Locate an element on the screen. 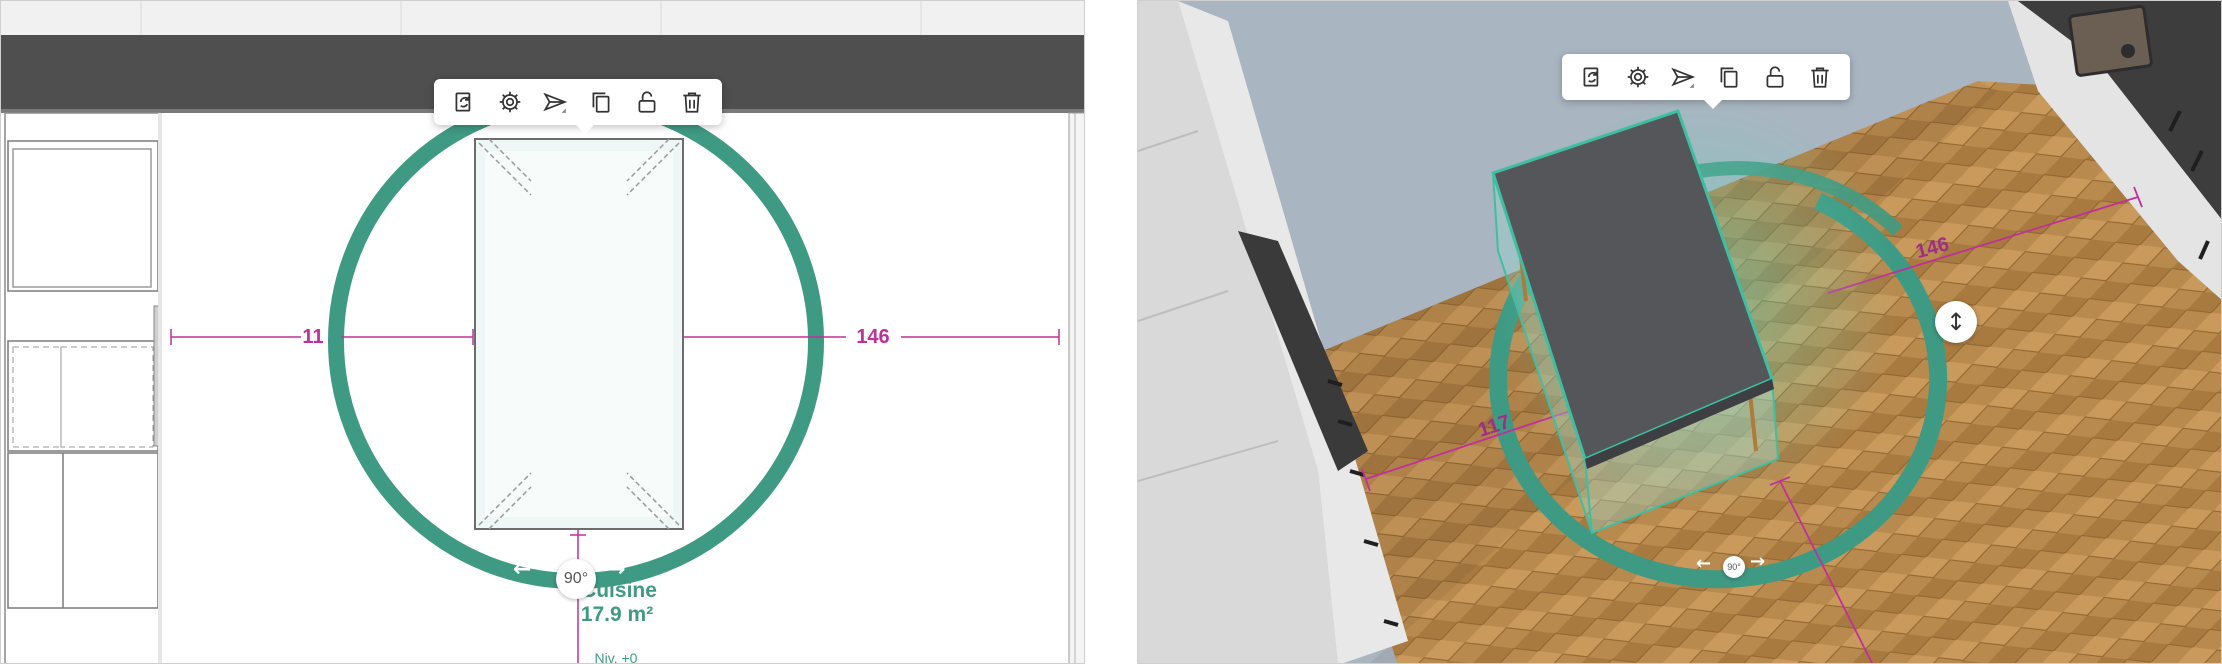 This screenshot has height=664, width=2222. rotation-angle-handle-3d: 90° is located at coordinates (1734, 567).